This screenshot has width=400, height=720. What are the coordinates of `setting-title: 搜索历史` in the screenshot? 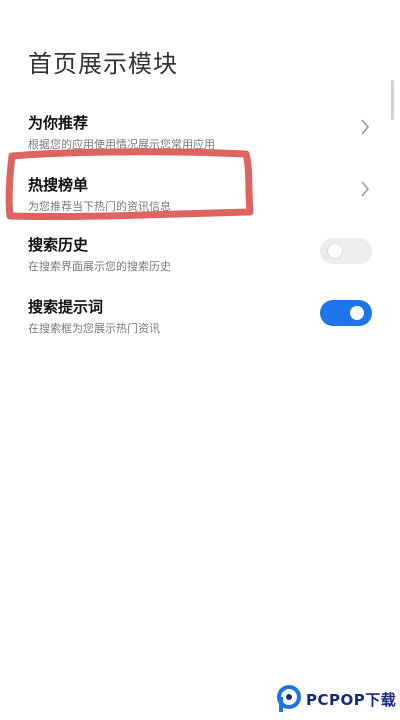 It's located at (58, 245).